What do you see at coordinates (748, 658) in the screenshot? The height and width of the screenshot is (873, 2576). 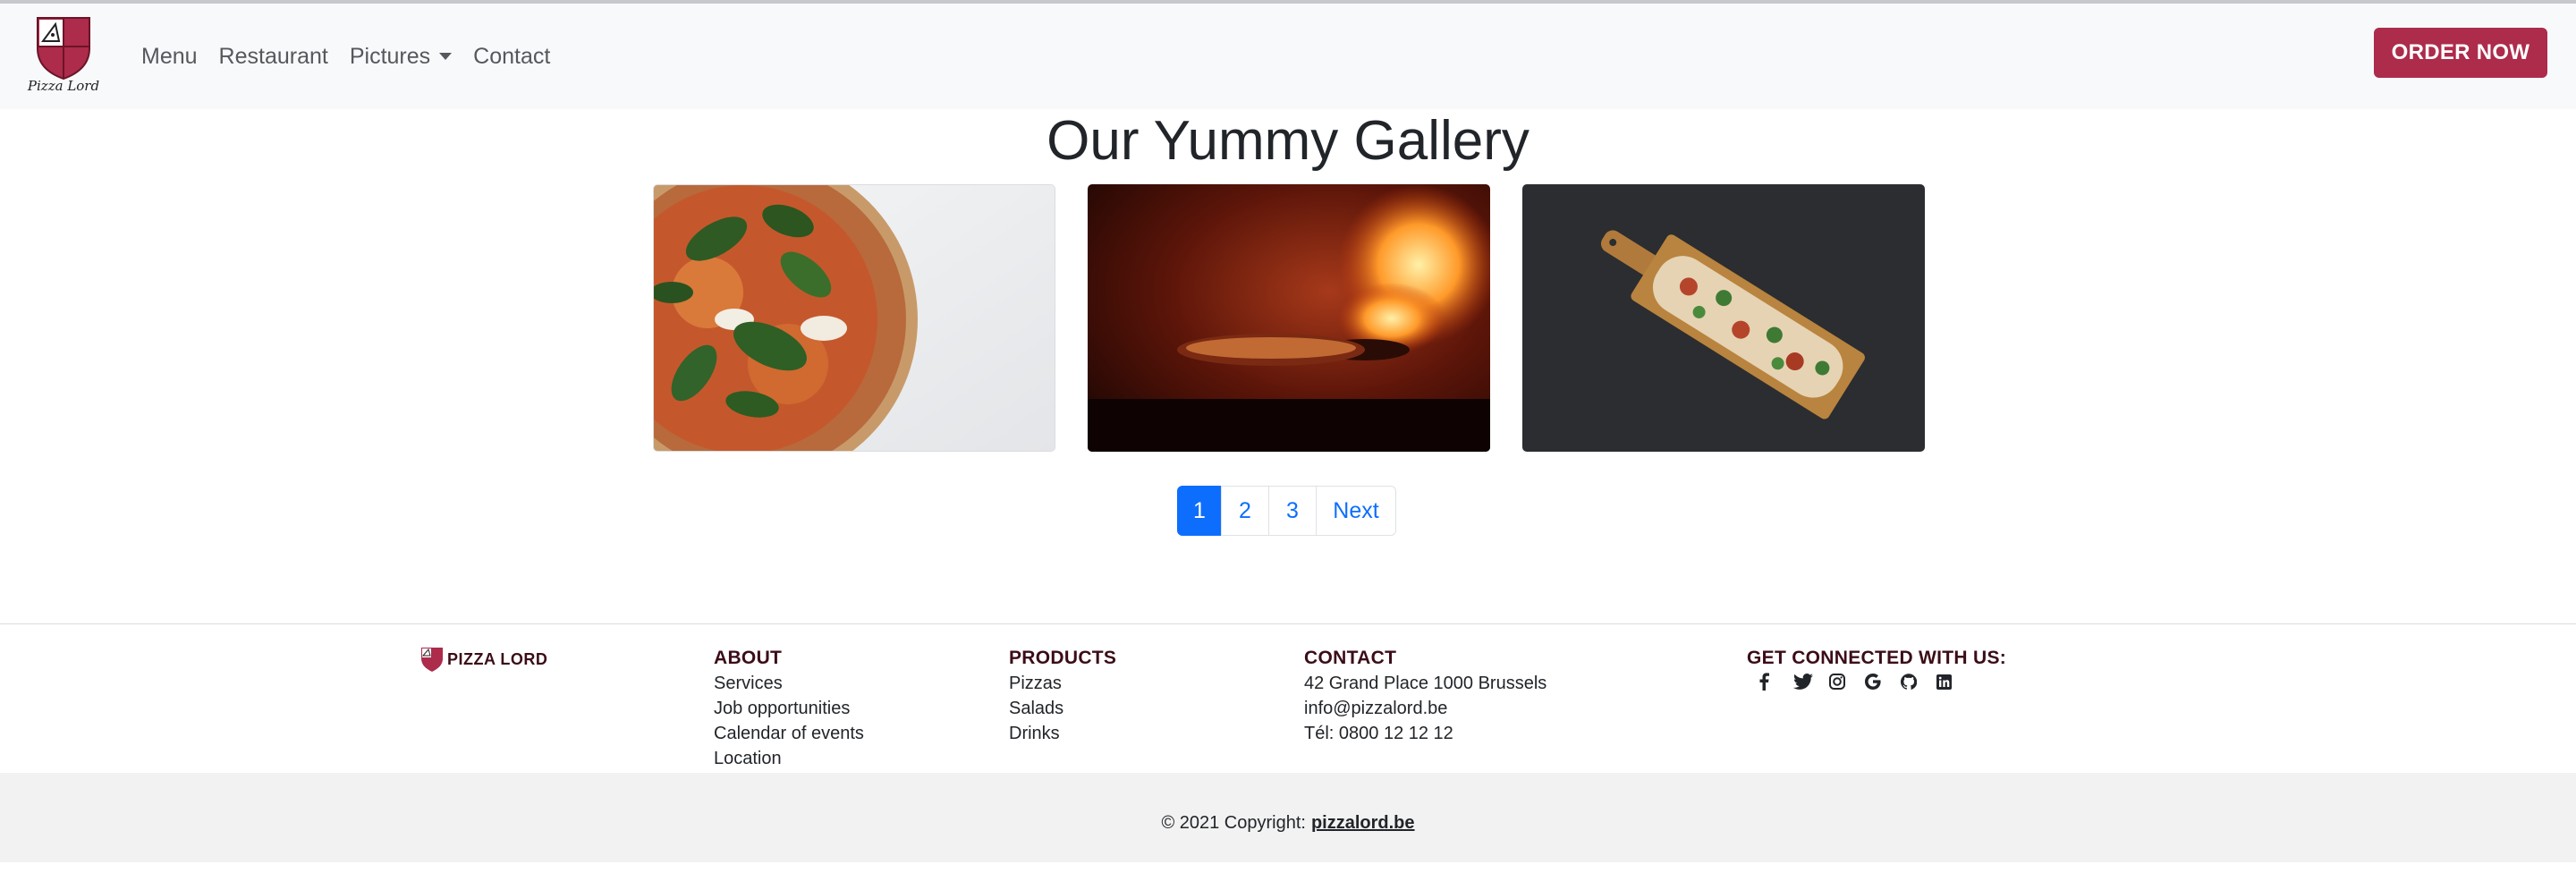 I see `footer-about-heading: ABOUT` at bounding box center [748, 658].